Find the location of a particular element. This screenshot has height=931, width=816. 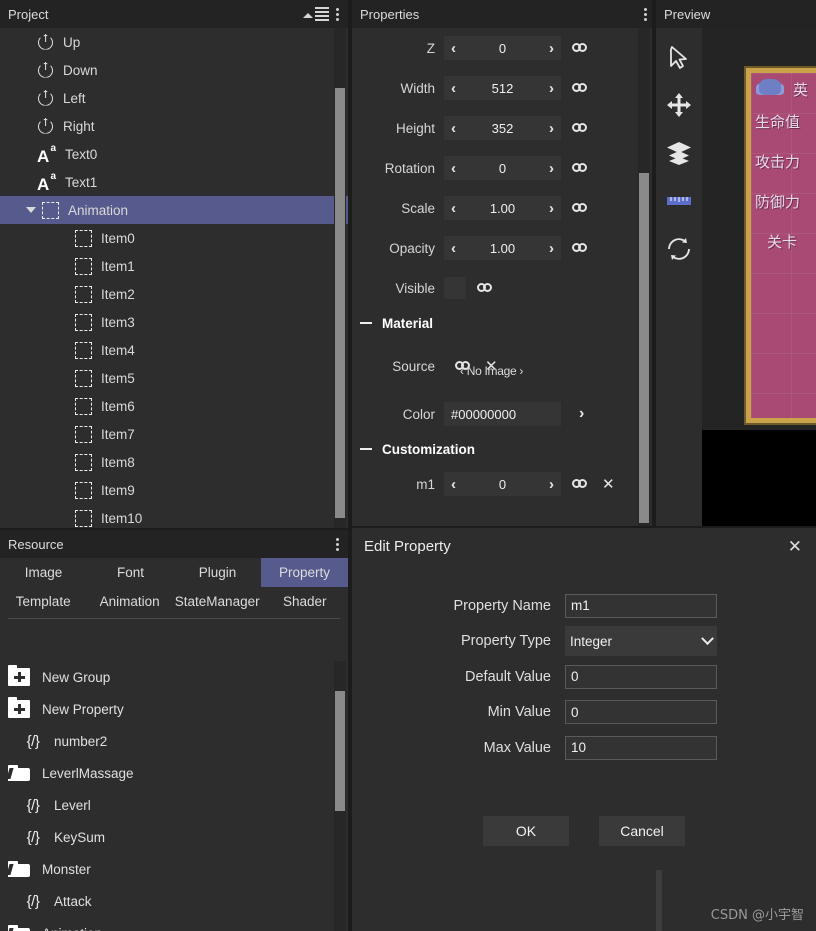

tree-item-item6: Item6 is located at coordinates (174, 406).